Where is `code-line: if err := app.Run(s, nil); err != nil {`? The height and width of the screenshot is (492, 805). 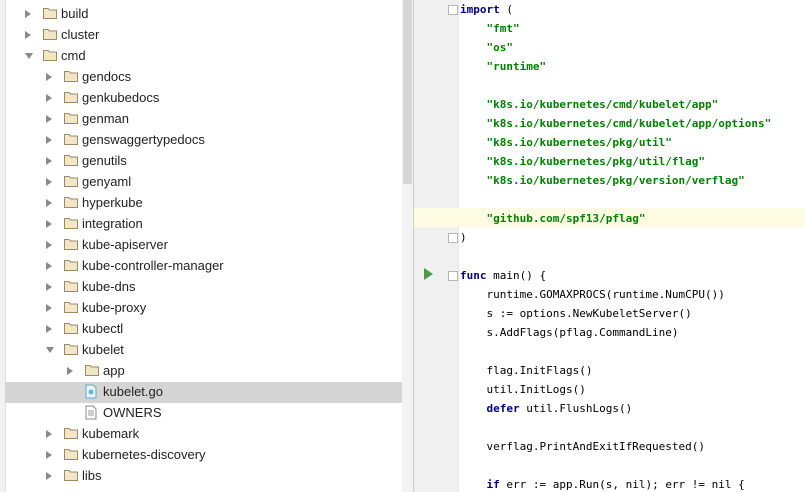 code-line: if err := app.Run(s, nil); err != nil { is located at coordinates (602, 483).